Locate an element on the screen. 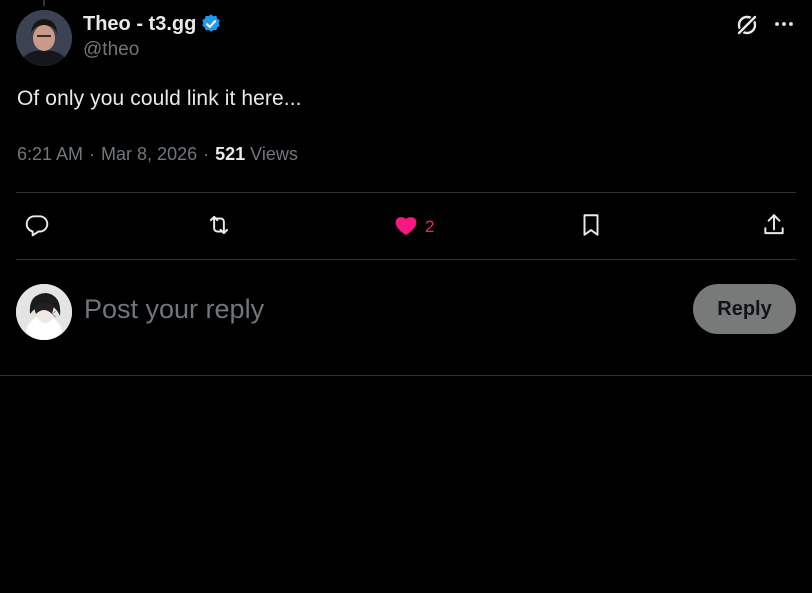 This screenshot has width=812, height=593. bookmark-action-button is located at coordinates (591, 227).